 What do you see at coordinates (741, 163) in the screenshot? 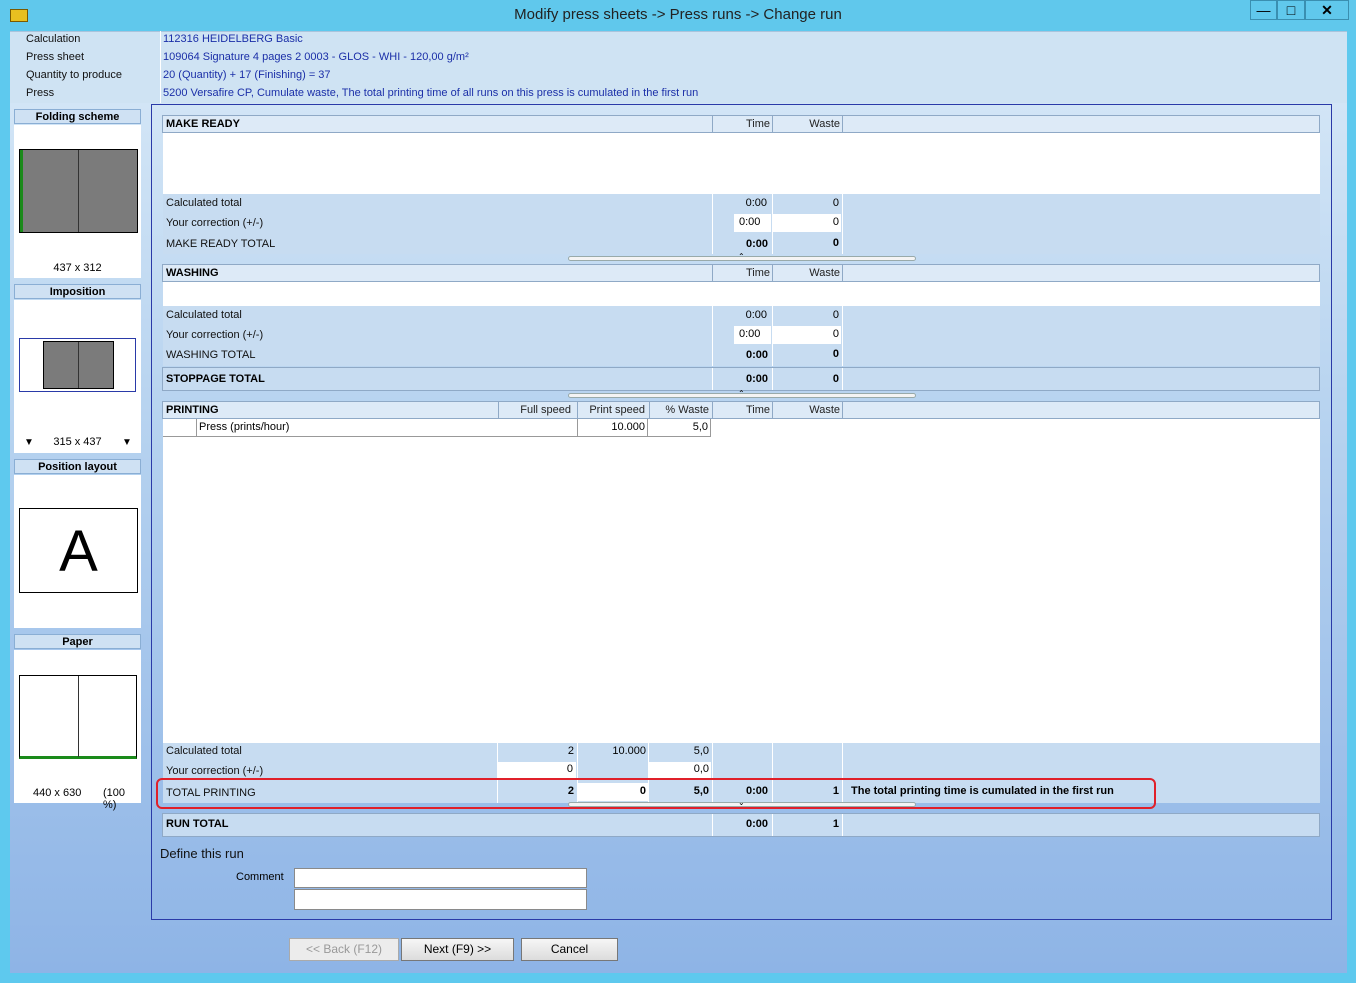
I see `make-ready-list` at bounding box center [741, 163].